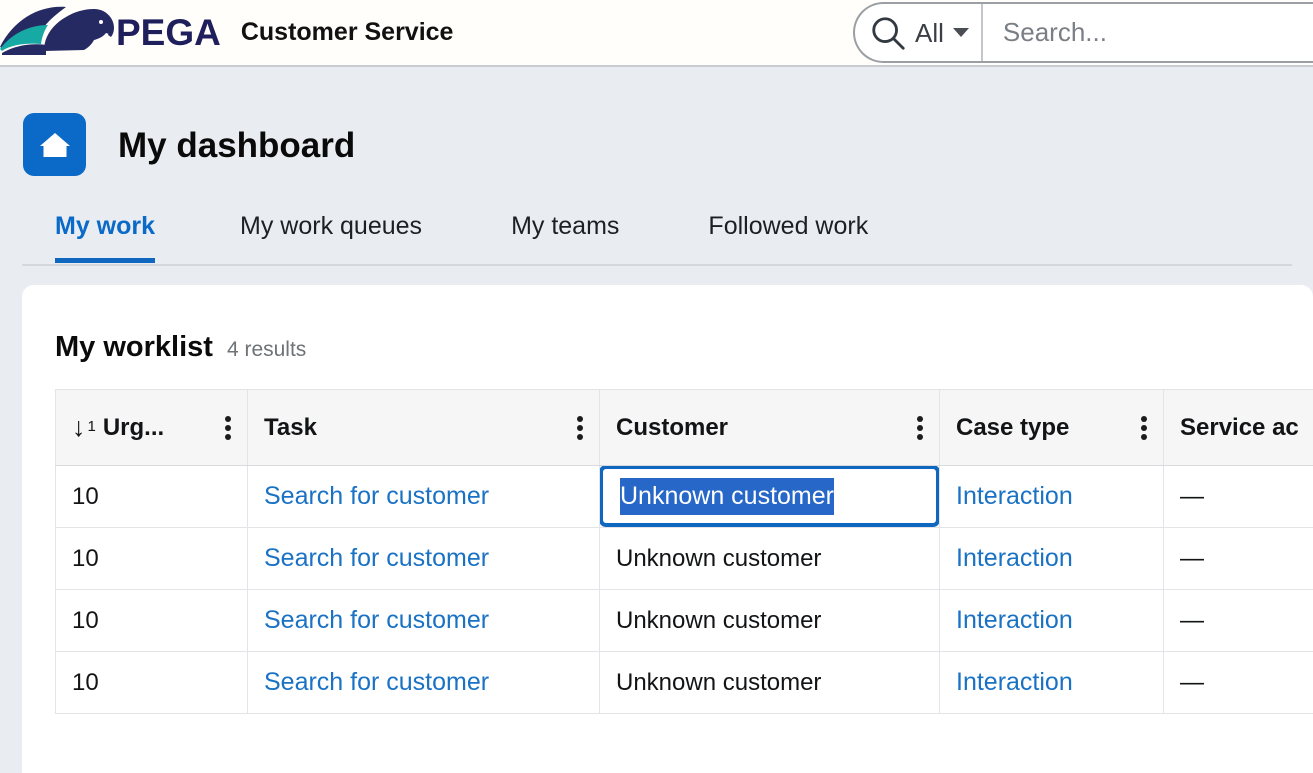 This screenshot has width=1313, height=773. Describe the element at coordinates (347, 32) in the screenshot. I see `app-title: Customer Service` at that location.